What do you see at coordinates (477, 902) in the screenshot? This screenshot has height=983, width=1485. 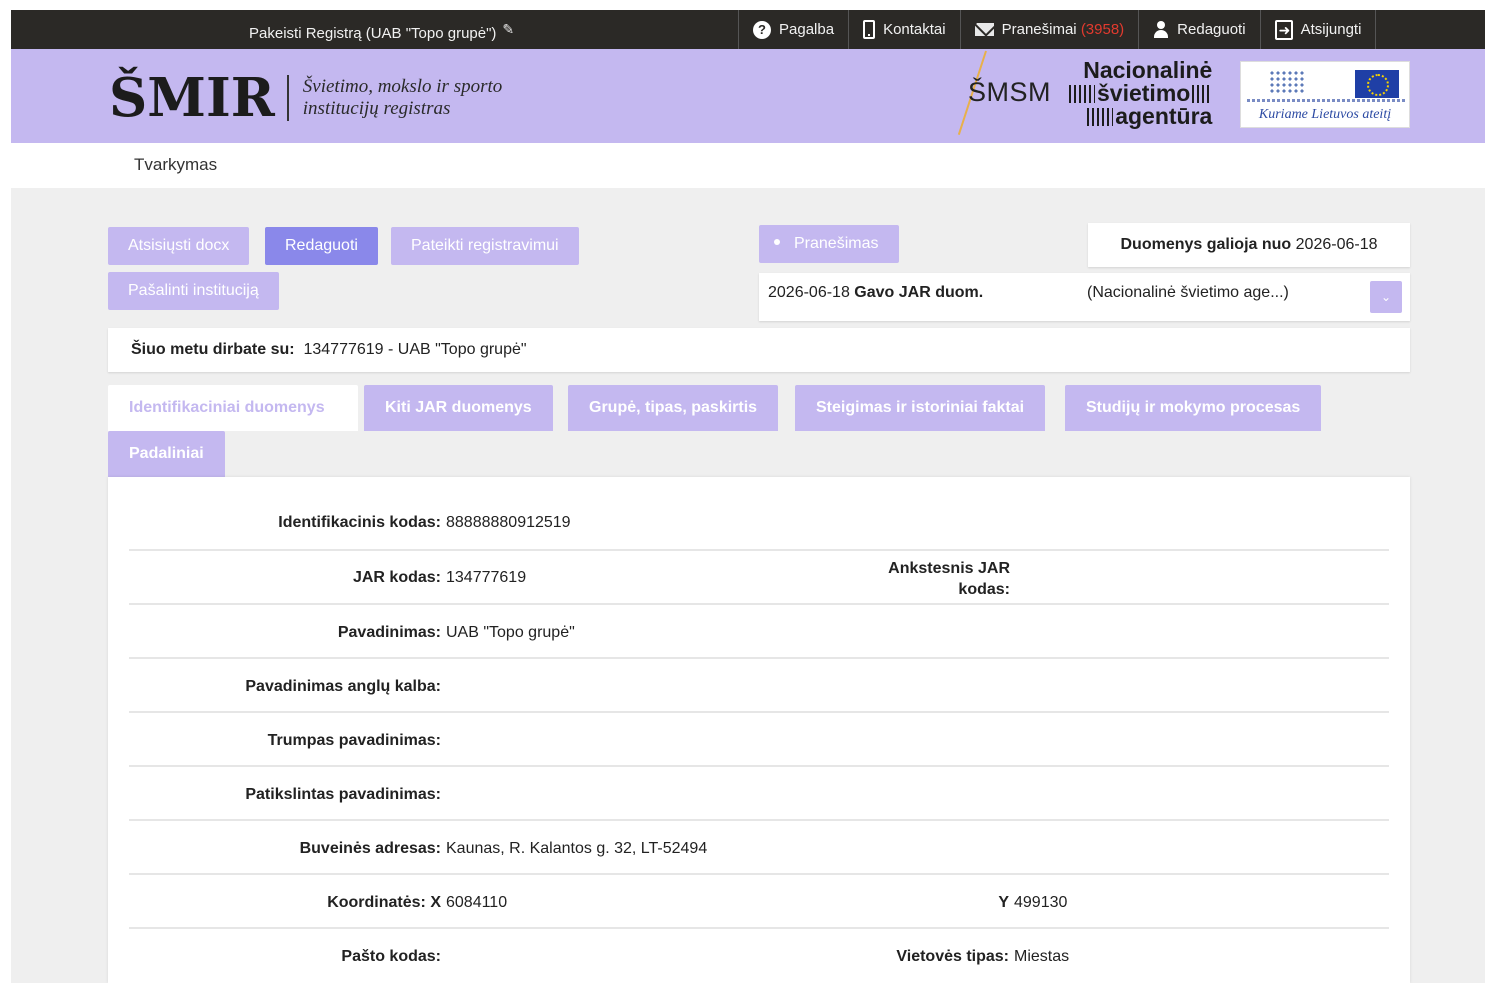 I see `coords-x-value: 6084110` at bounding box center [477, 902].